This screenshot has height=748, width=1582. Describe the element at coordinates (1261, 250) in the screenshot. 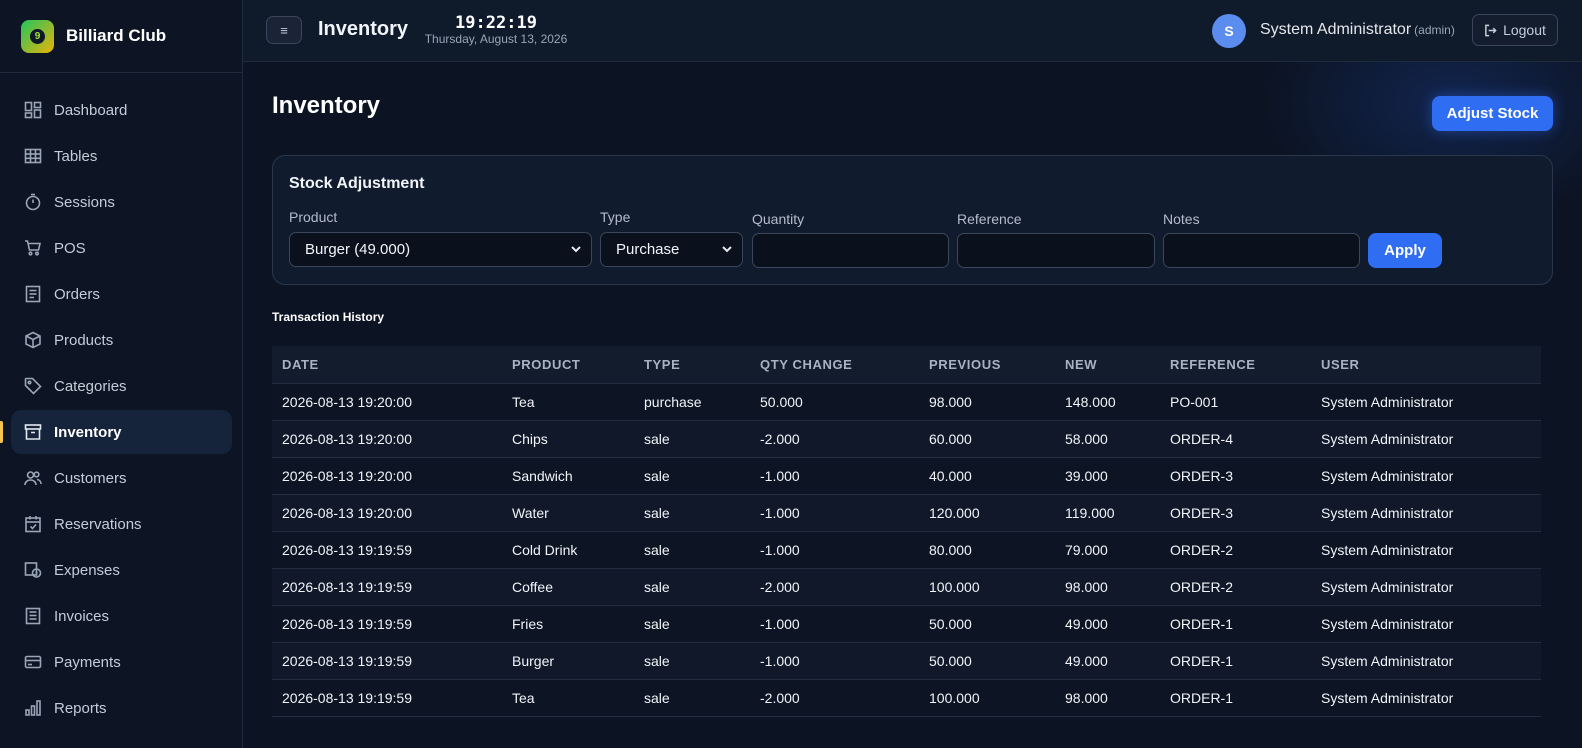

I see `notes-input` at that location.